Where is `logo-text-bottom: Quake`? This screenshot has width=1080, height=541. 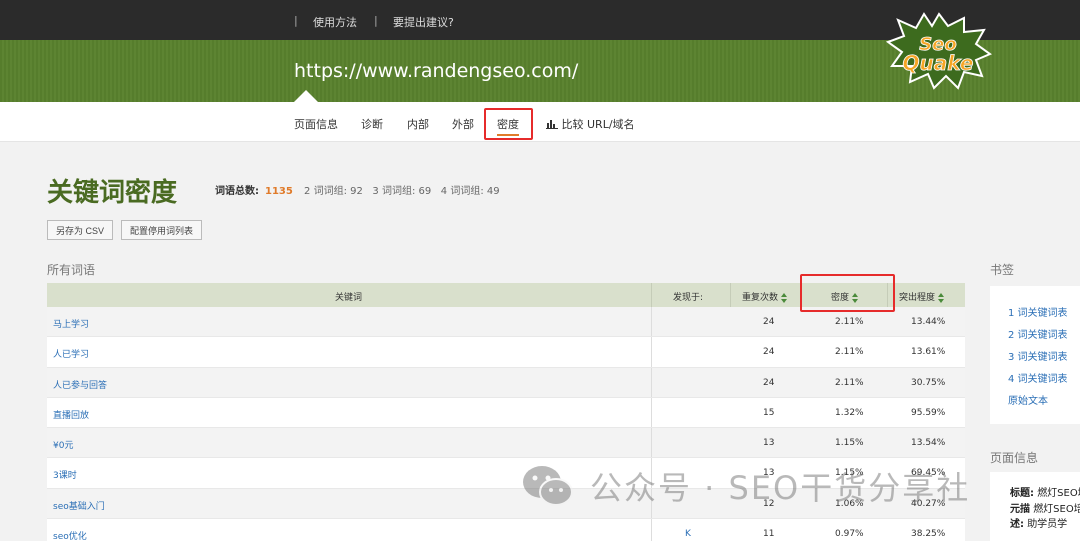
logo-text-bottom: Quake is located at coordinates (938, 63).